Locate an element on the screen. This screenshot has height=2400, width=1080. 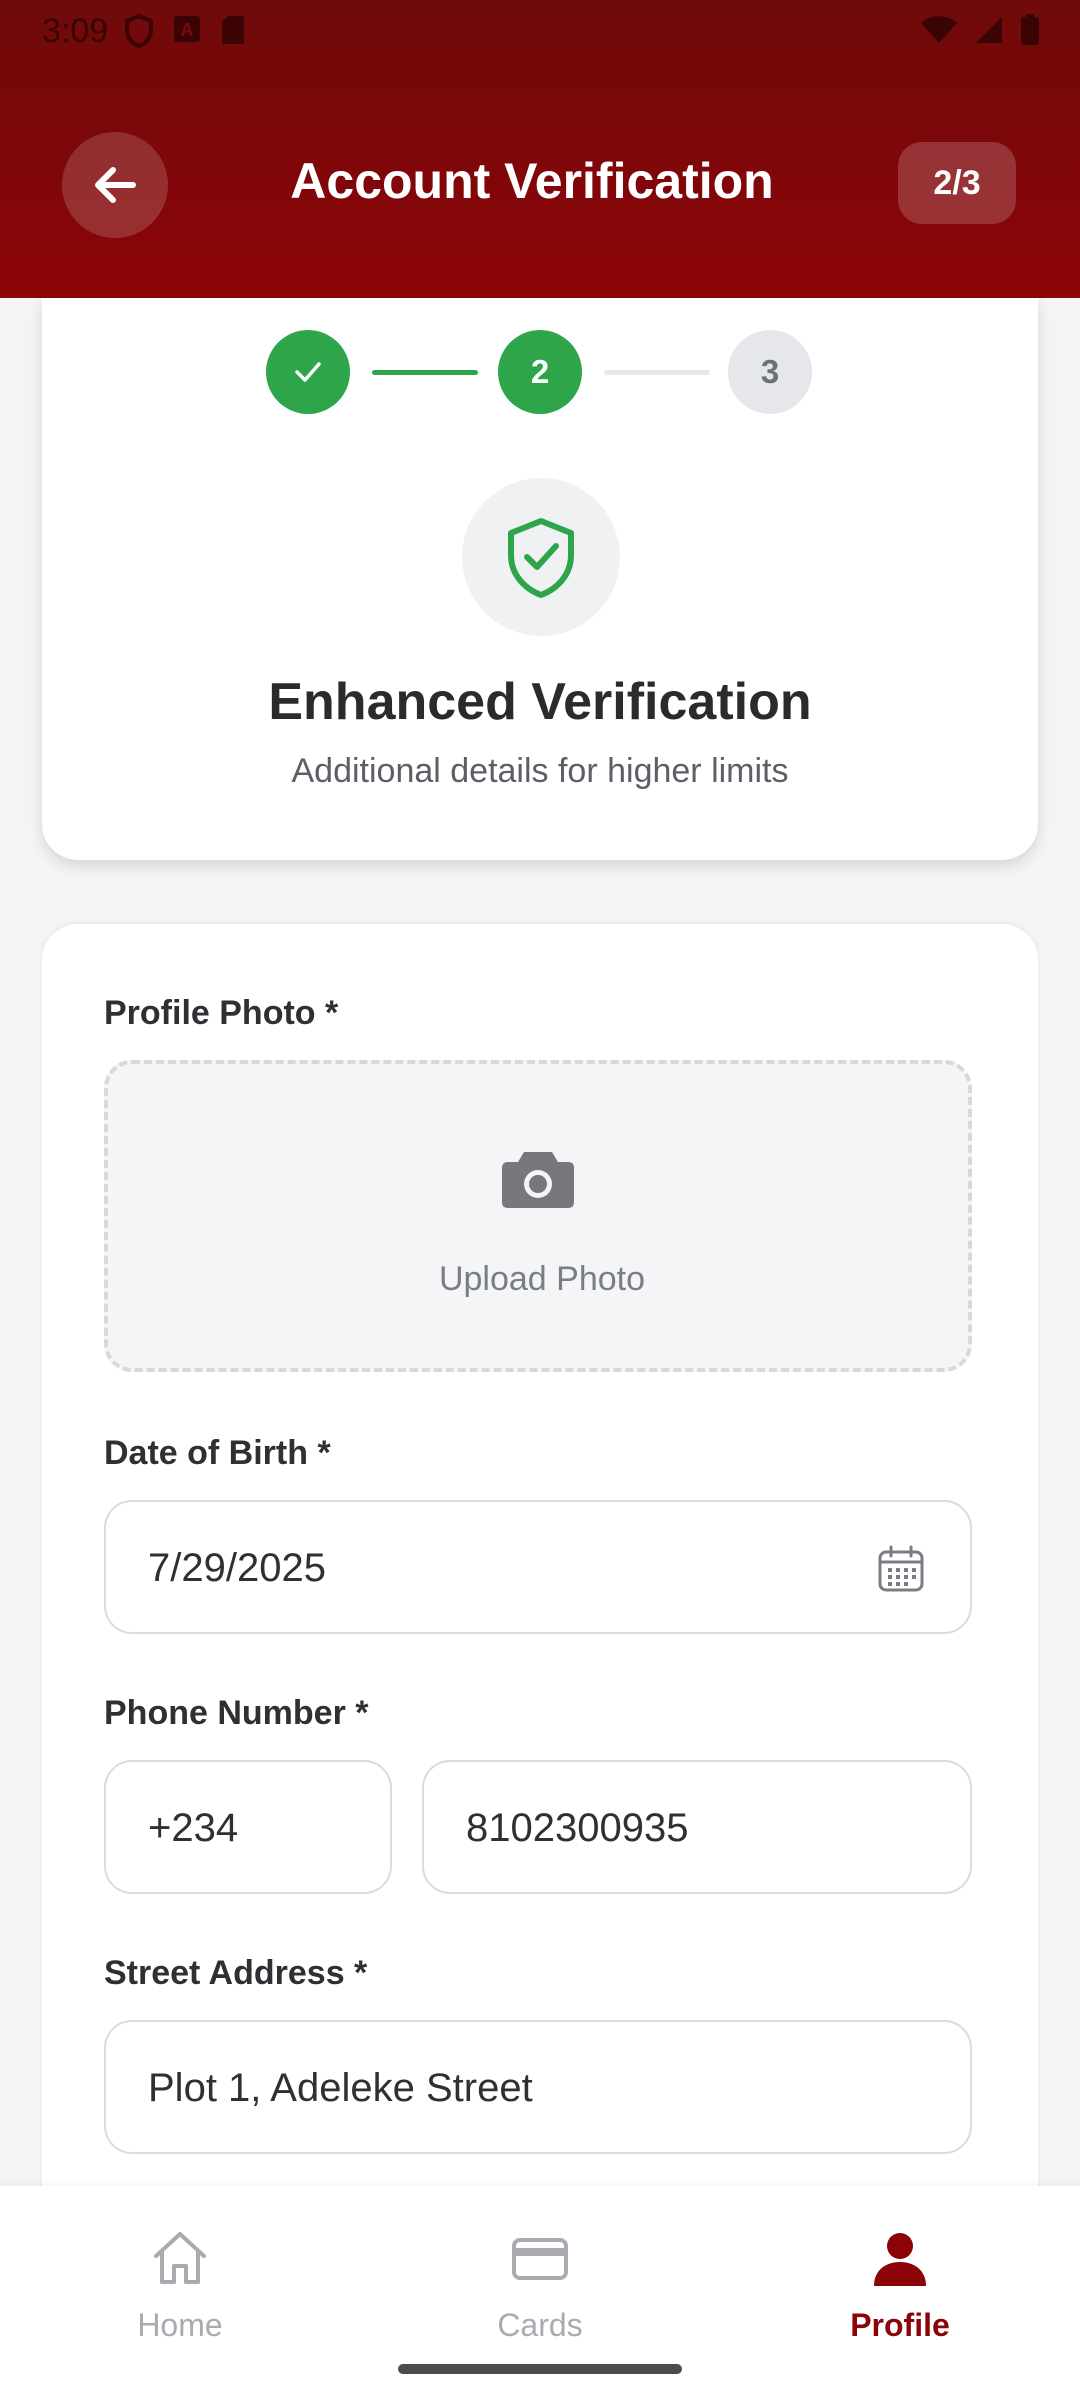
calendar-icon is located at coordinates (901, 1569).